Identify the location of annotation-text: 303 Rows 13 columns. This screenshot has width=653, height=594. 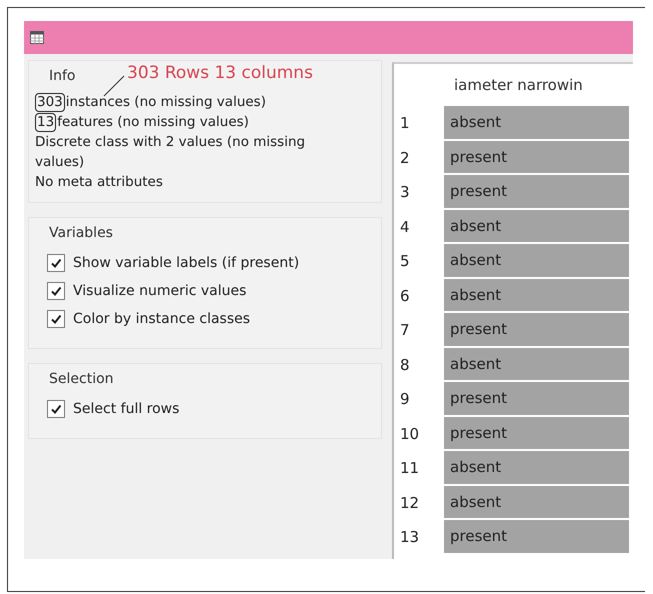
(220, 73).